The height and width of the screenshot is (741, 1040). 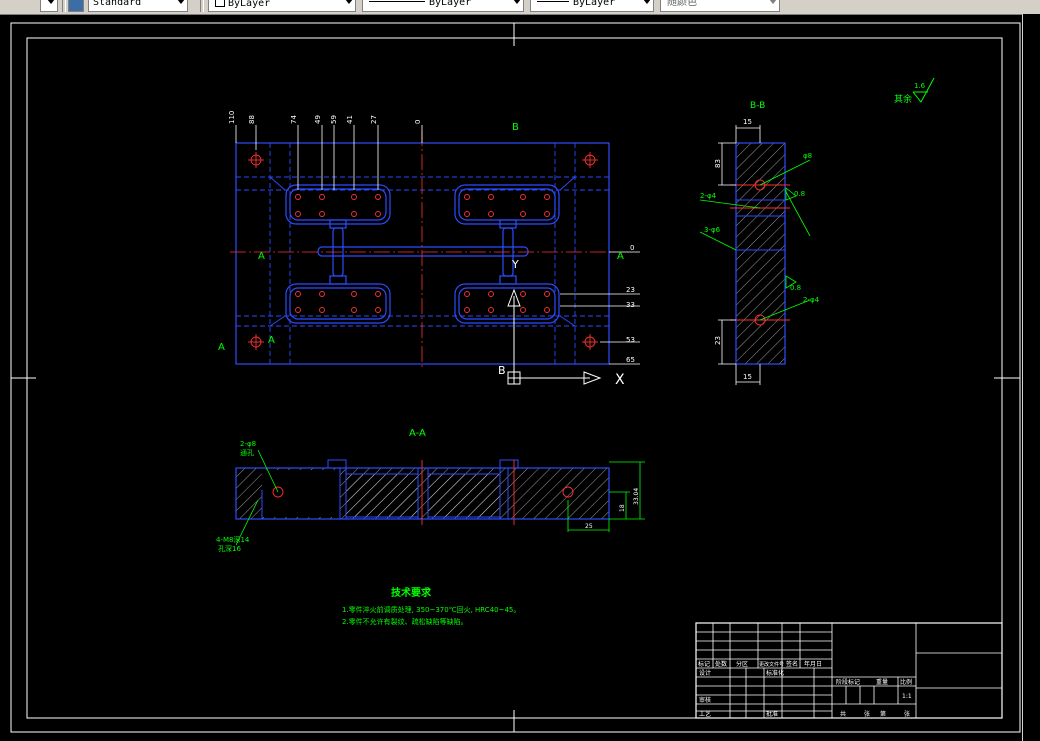 What do you see at coordinates (747, 377) in the screenshot?
I see `bb-dim-bottom: 15` at bounding box center [747, 377].